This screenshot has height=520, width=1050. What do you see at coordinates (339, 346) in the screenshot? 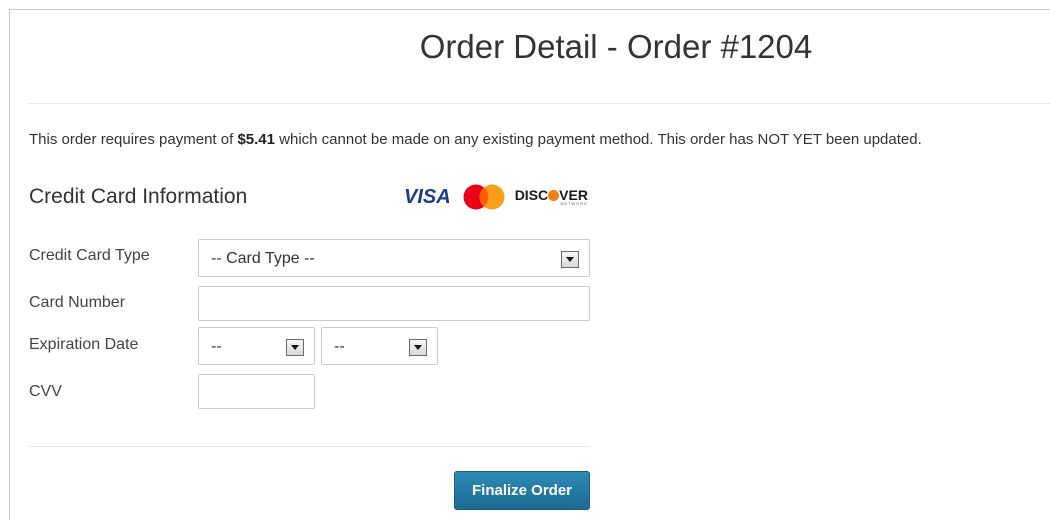
I see `expiration-year-selected: --` at bounding box center [339, 346].